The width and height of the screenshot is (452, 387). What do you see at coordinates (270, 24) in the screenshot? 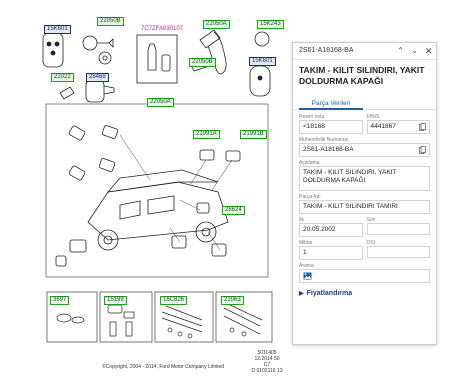
I see `callout-15k243: 15K243` at bounding box center [270, 24].